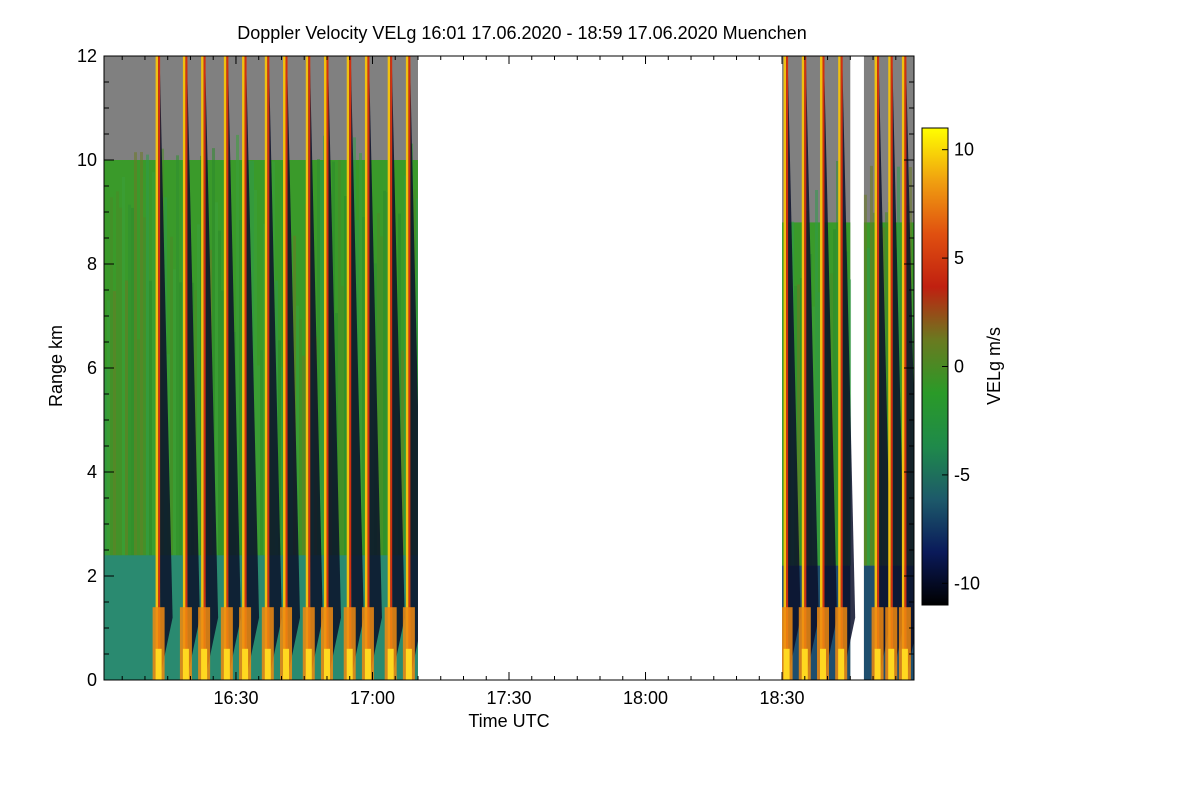 The image size is (1200, 800). What do you see at coordinates (962, 475) in the screenshot?
I see `colorbar-tick-label: -5` at bounding box center [962, 475].